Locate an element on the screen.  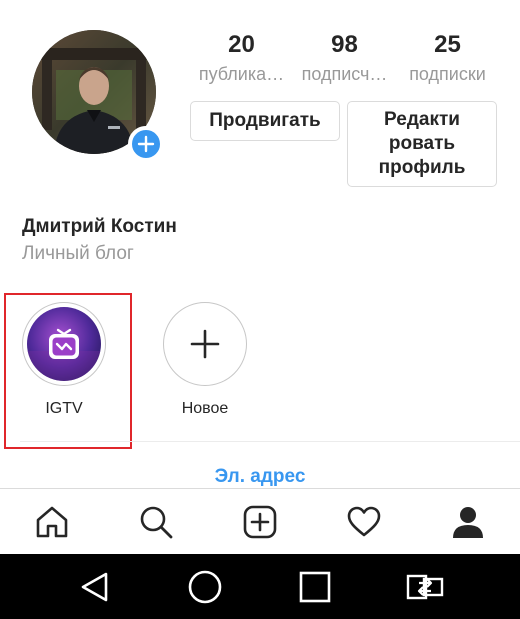
igtv-icon is located at coordinates (64, 344).